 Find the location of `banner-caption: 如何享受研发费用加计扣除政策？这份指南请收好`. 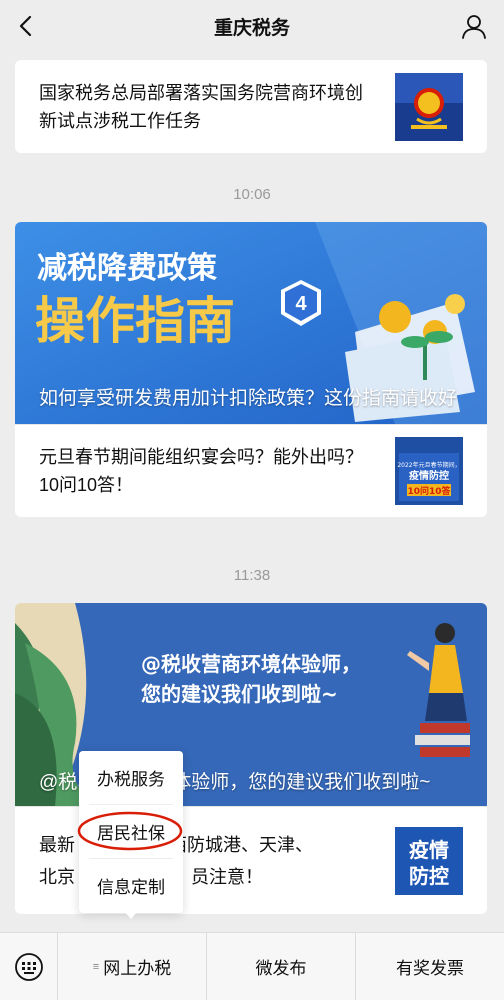

banner-caption: 如何享受研发费用加计扣除政策？这份指南请收好 is located at coordinates (248, 398).